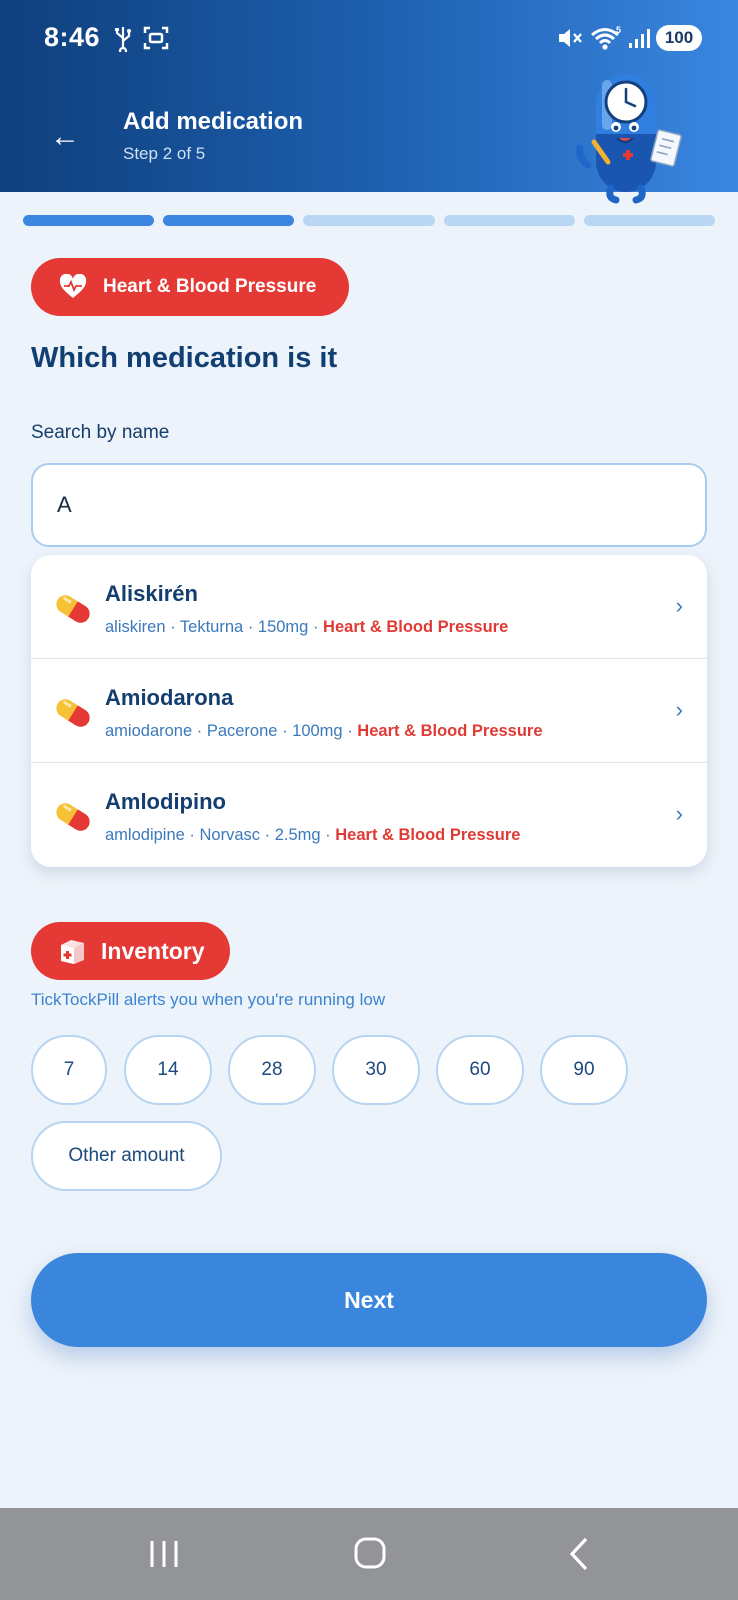  What do you see at coordinates (570, 38) in the screenshot?
I see `mute-icon` at bounding box center [570, 38].